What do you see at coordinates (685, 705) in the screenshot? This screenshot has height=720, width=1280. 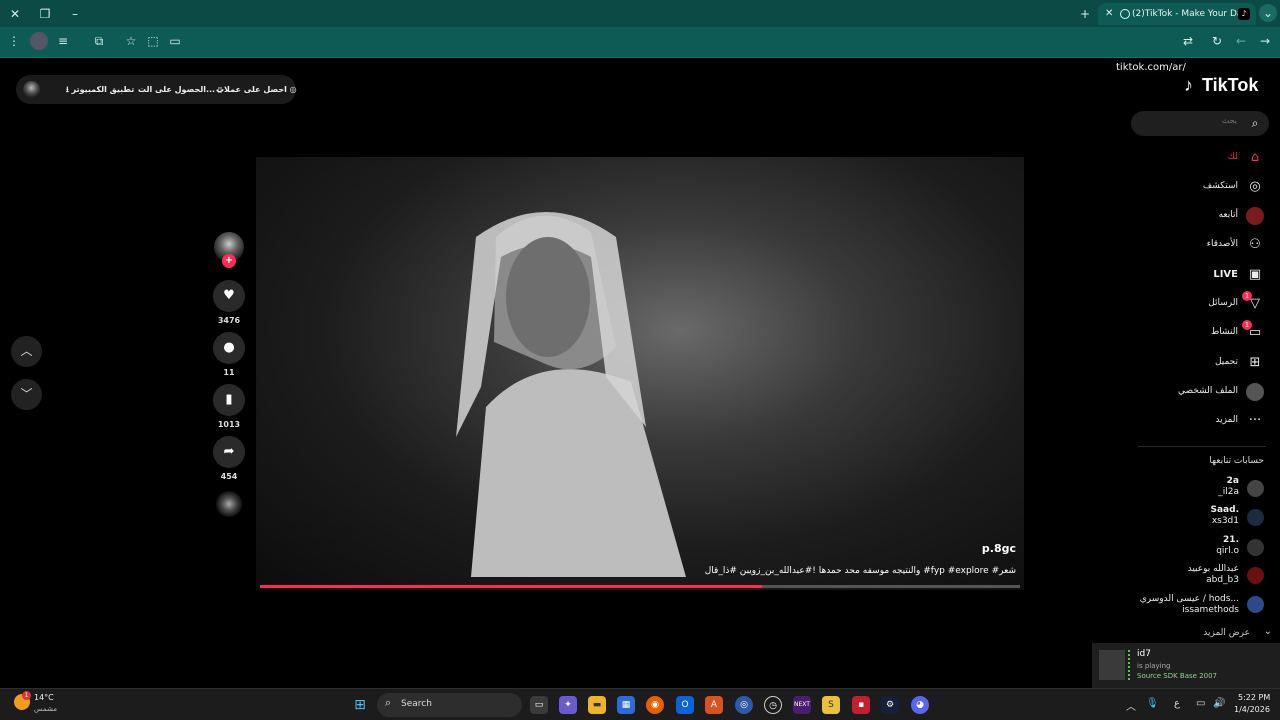 I see `outlook-icon: O` at bounding box center [685, 705].